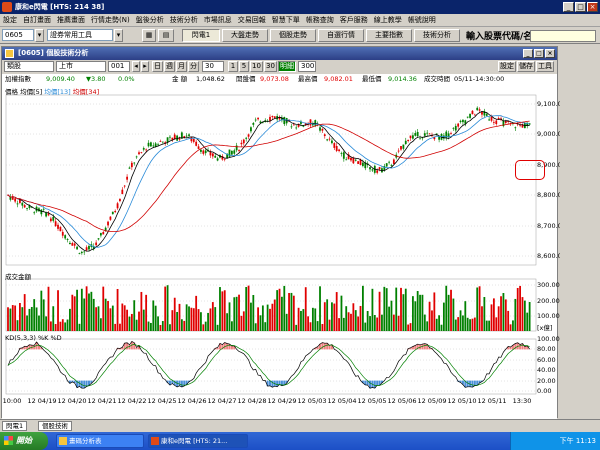  What do you see at coordinates (256, 66) in the screenshot?
I see `minute-10-button: 10` at bounding box center [256, 66].